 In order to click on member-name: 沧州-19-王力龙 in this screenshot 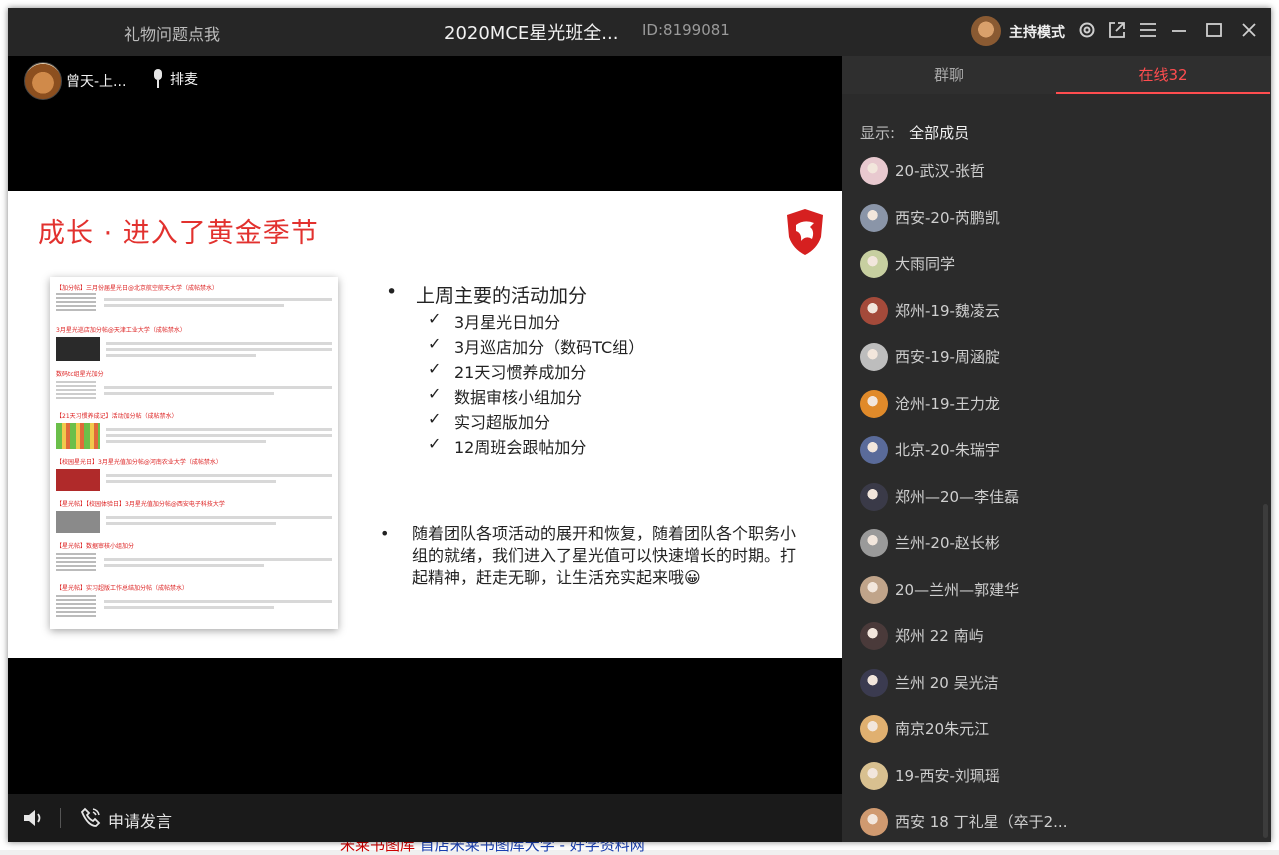, I will do `click(947, 403)`.